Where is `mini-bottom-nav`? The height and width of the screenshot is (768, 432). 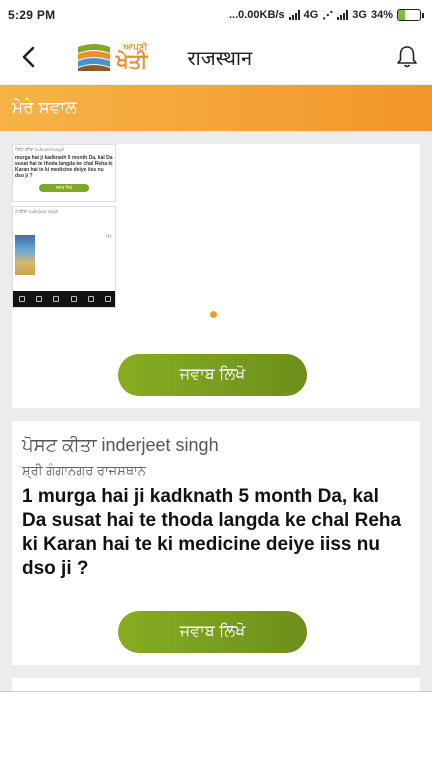
mini-bottom-nav is located at coordinates (64, 299).